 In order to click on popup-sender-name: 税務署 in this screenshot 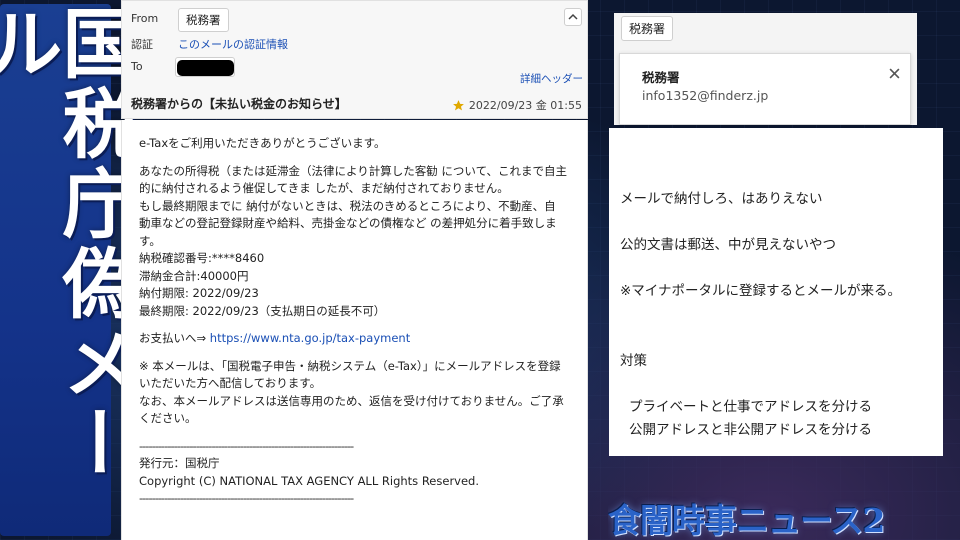, I will do `click(661, 77)`.